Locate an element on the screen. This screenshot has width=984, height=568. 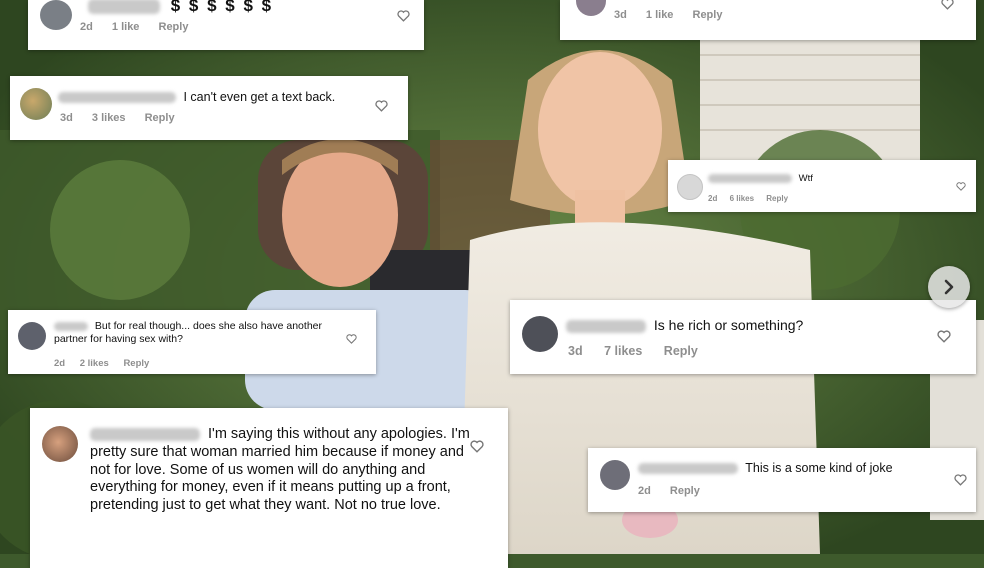
comment-card: Wtf 2d 6 likes Reply is located at coordinates (822, 186).